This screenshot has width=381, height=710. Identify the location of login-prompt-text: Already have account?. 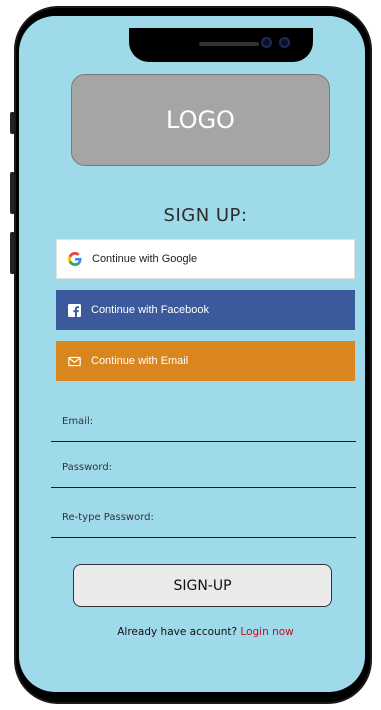
(177, 632).